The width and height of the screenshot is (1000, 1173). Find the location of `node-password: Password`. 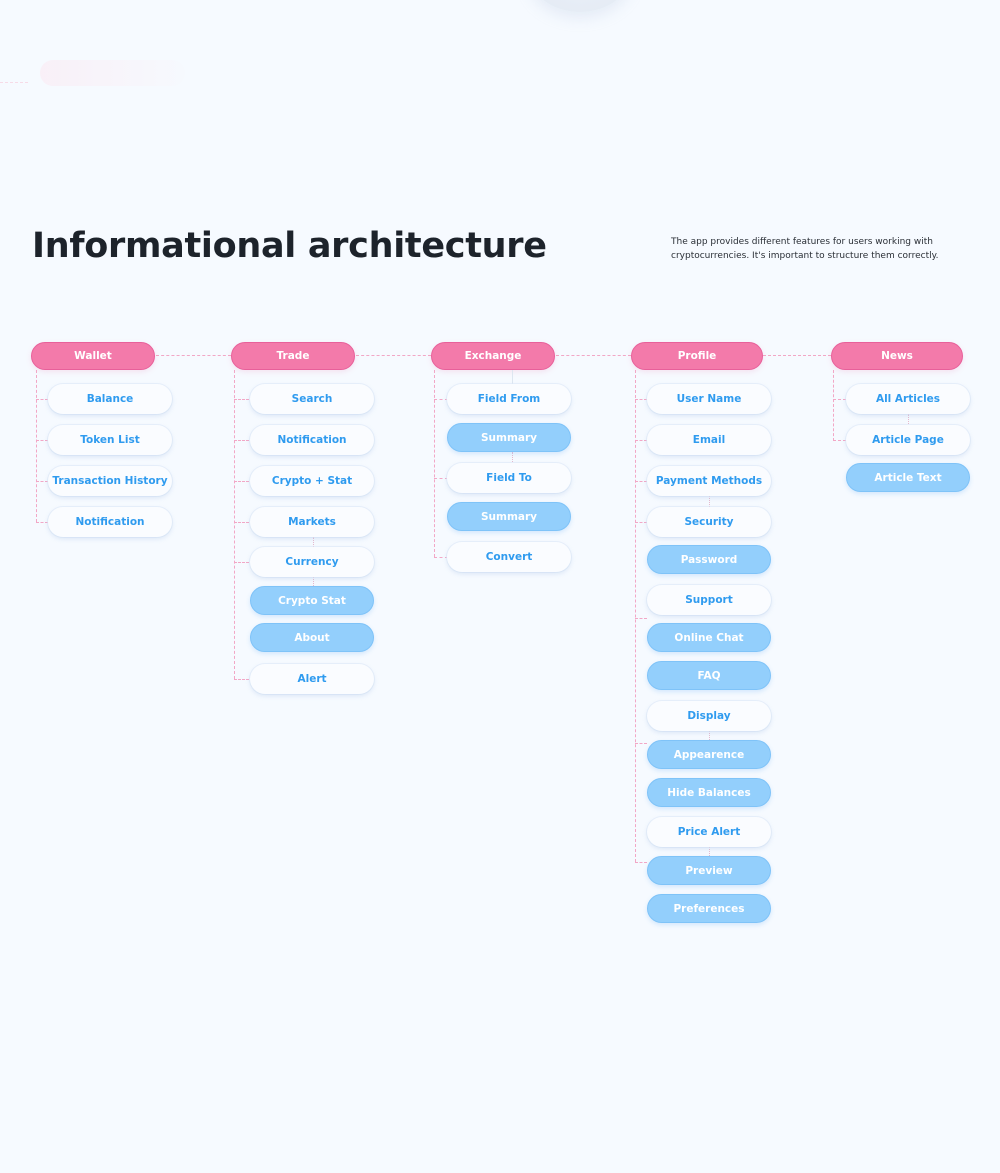

node-password: Password is located at coordinates (709, 559).